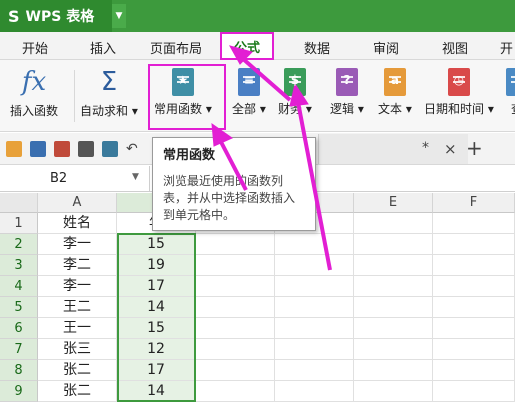  What do you see at coordinates (19, 203) in the screenshot?
I see `select-all-corner` at bounding box center [19, 203].